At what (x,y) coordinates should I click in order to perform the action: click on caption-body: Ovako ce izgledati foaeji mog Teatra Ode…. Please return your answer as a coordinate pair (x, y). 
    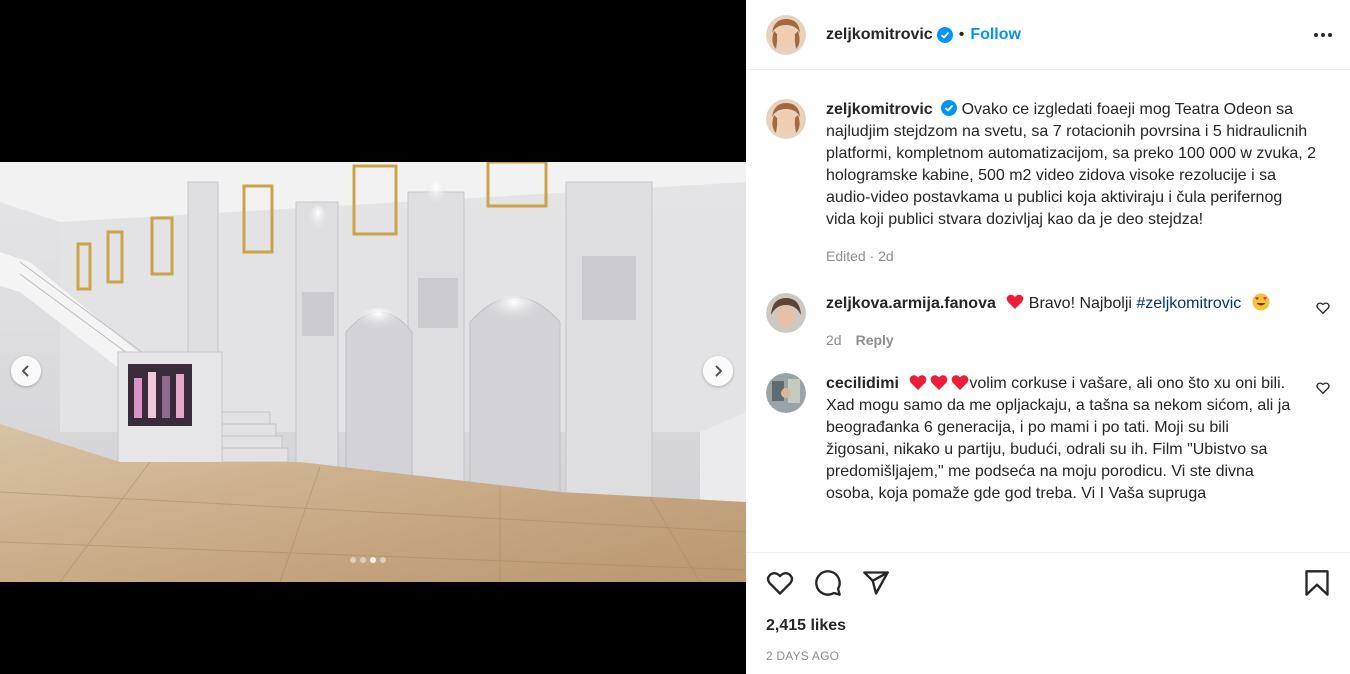
    Looking at the image, I should click on (1071, 164).